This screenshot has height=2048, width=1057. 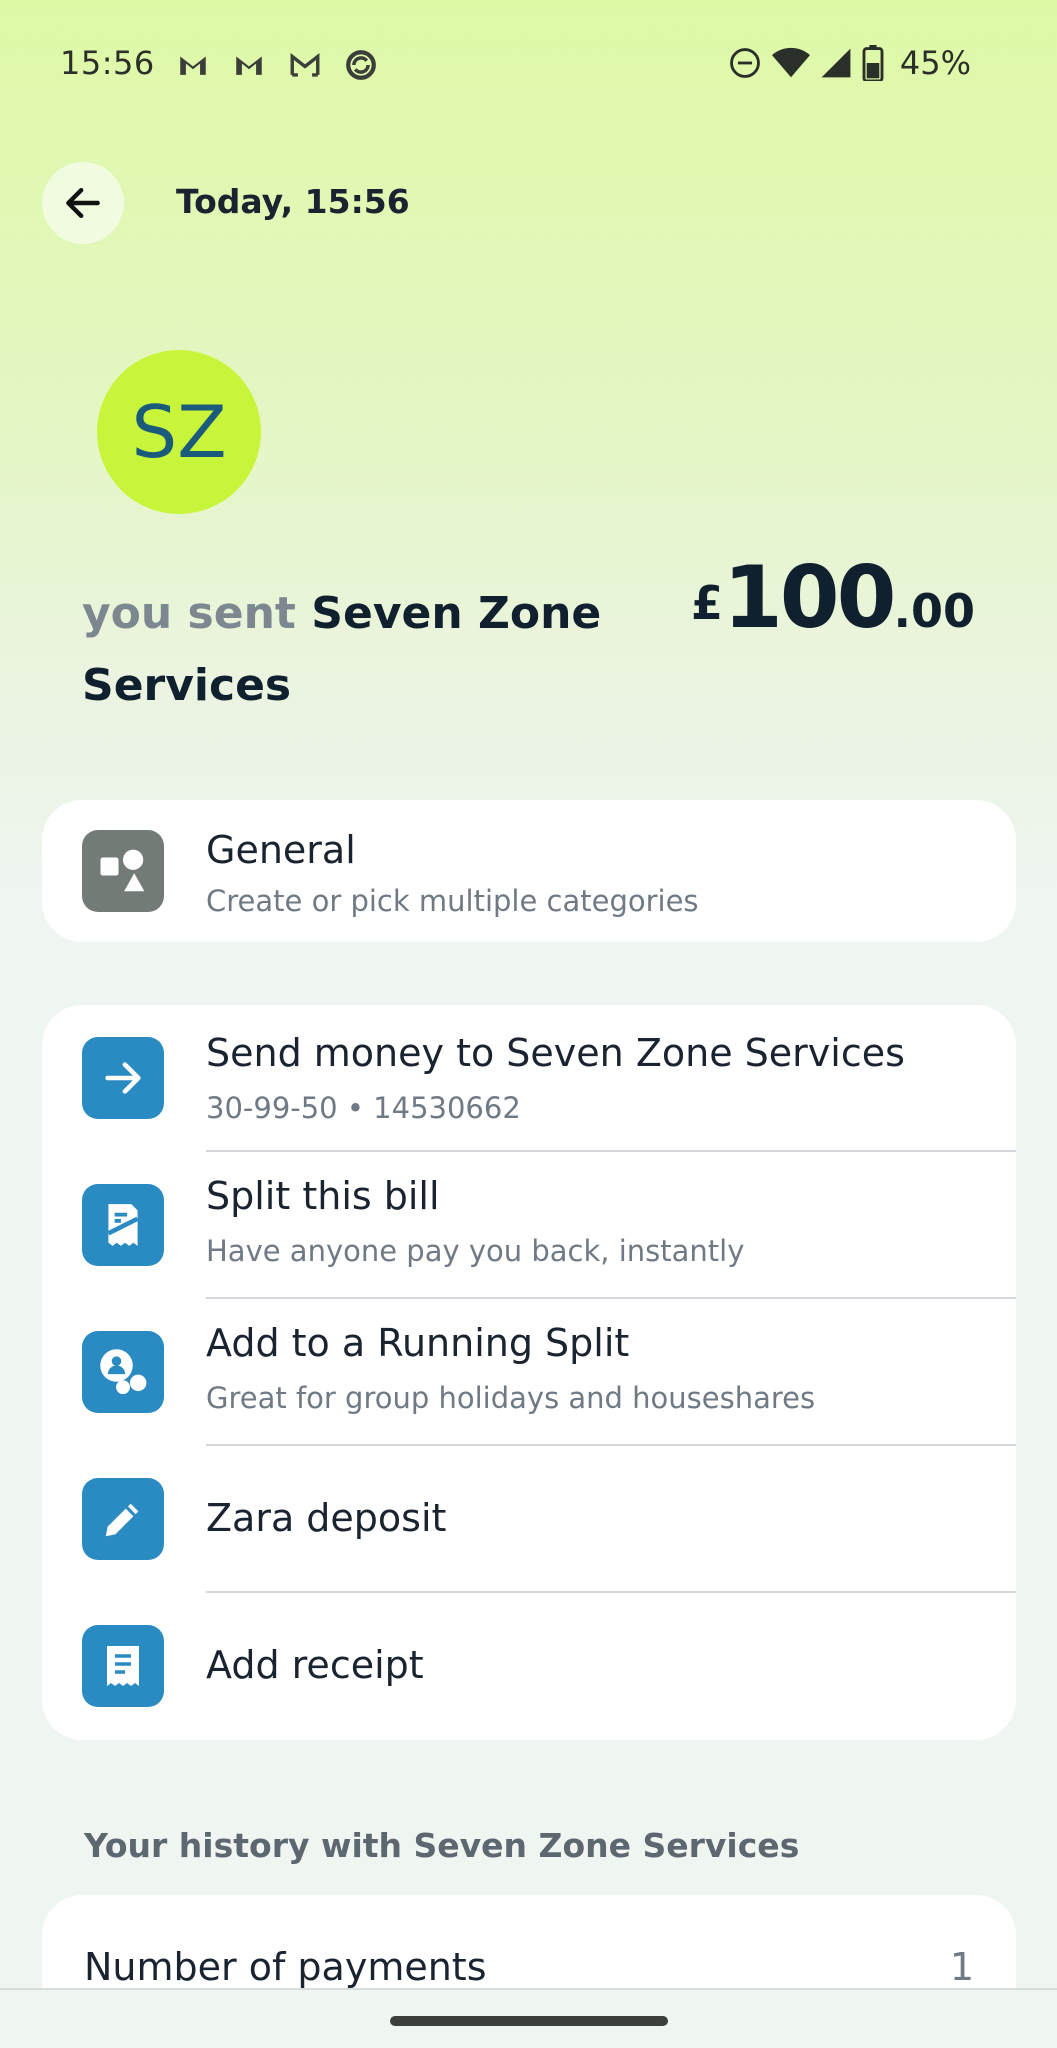 I want to click on running-split-icon-tile, so click(x=123, y=1372).